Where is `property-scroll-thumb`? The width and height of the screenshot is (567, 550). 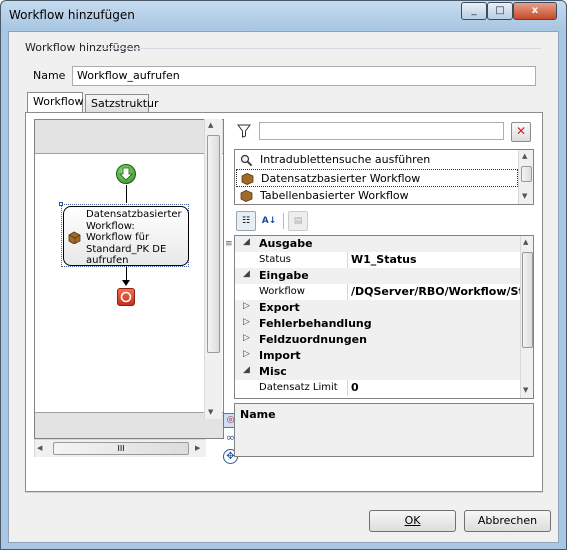 property-scroll-thumb is located at coordinates (527, 300).